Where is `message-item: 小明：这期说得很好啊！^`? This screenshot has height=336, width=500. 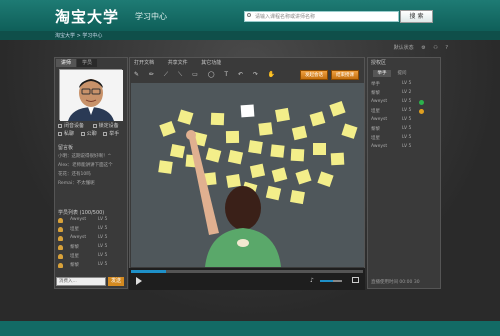 message-item: 小明：这期说得很好啊！^ is located at coordinates (85, 156).